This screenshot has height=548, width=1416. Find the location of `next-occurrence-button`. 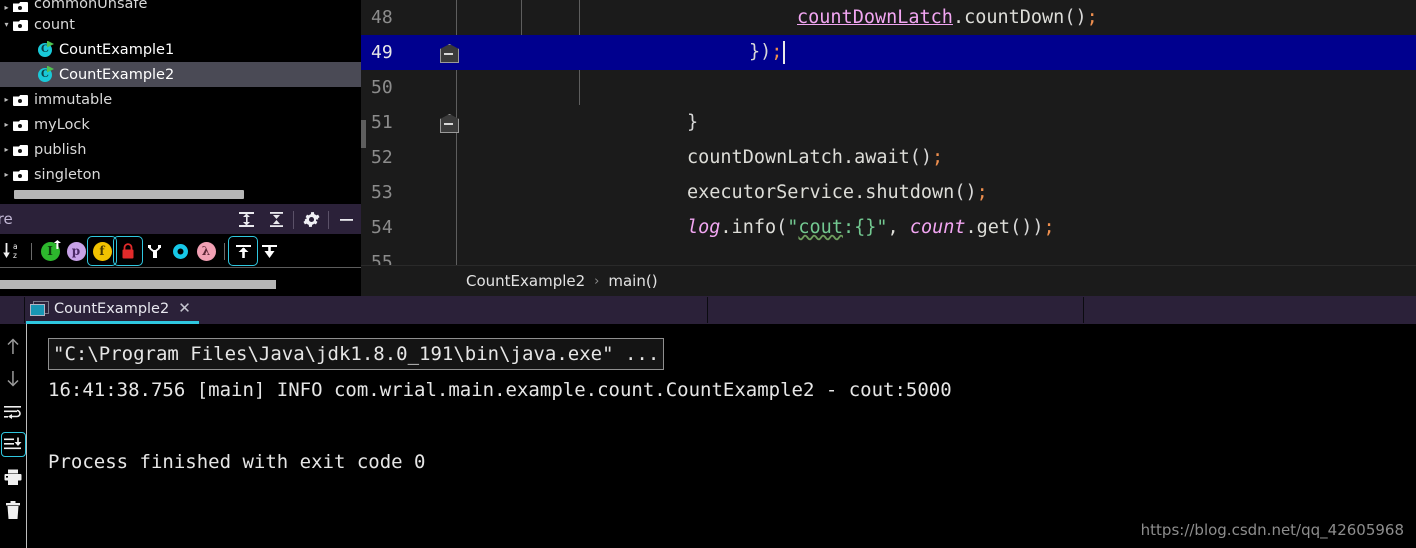

next-occurrence-button is located at coordinates (13, 378).